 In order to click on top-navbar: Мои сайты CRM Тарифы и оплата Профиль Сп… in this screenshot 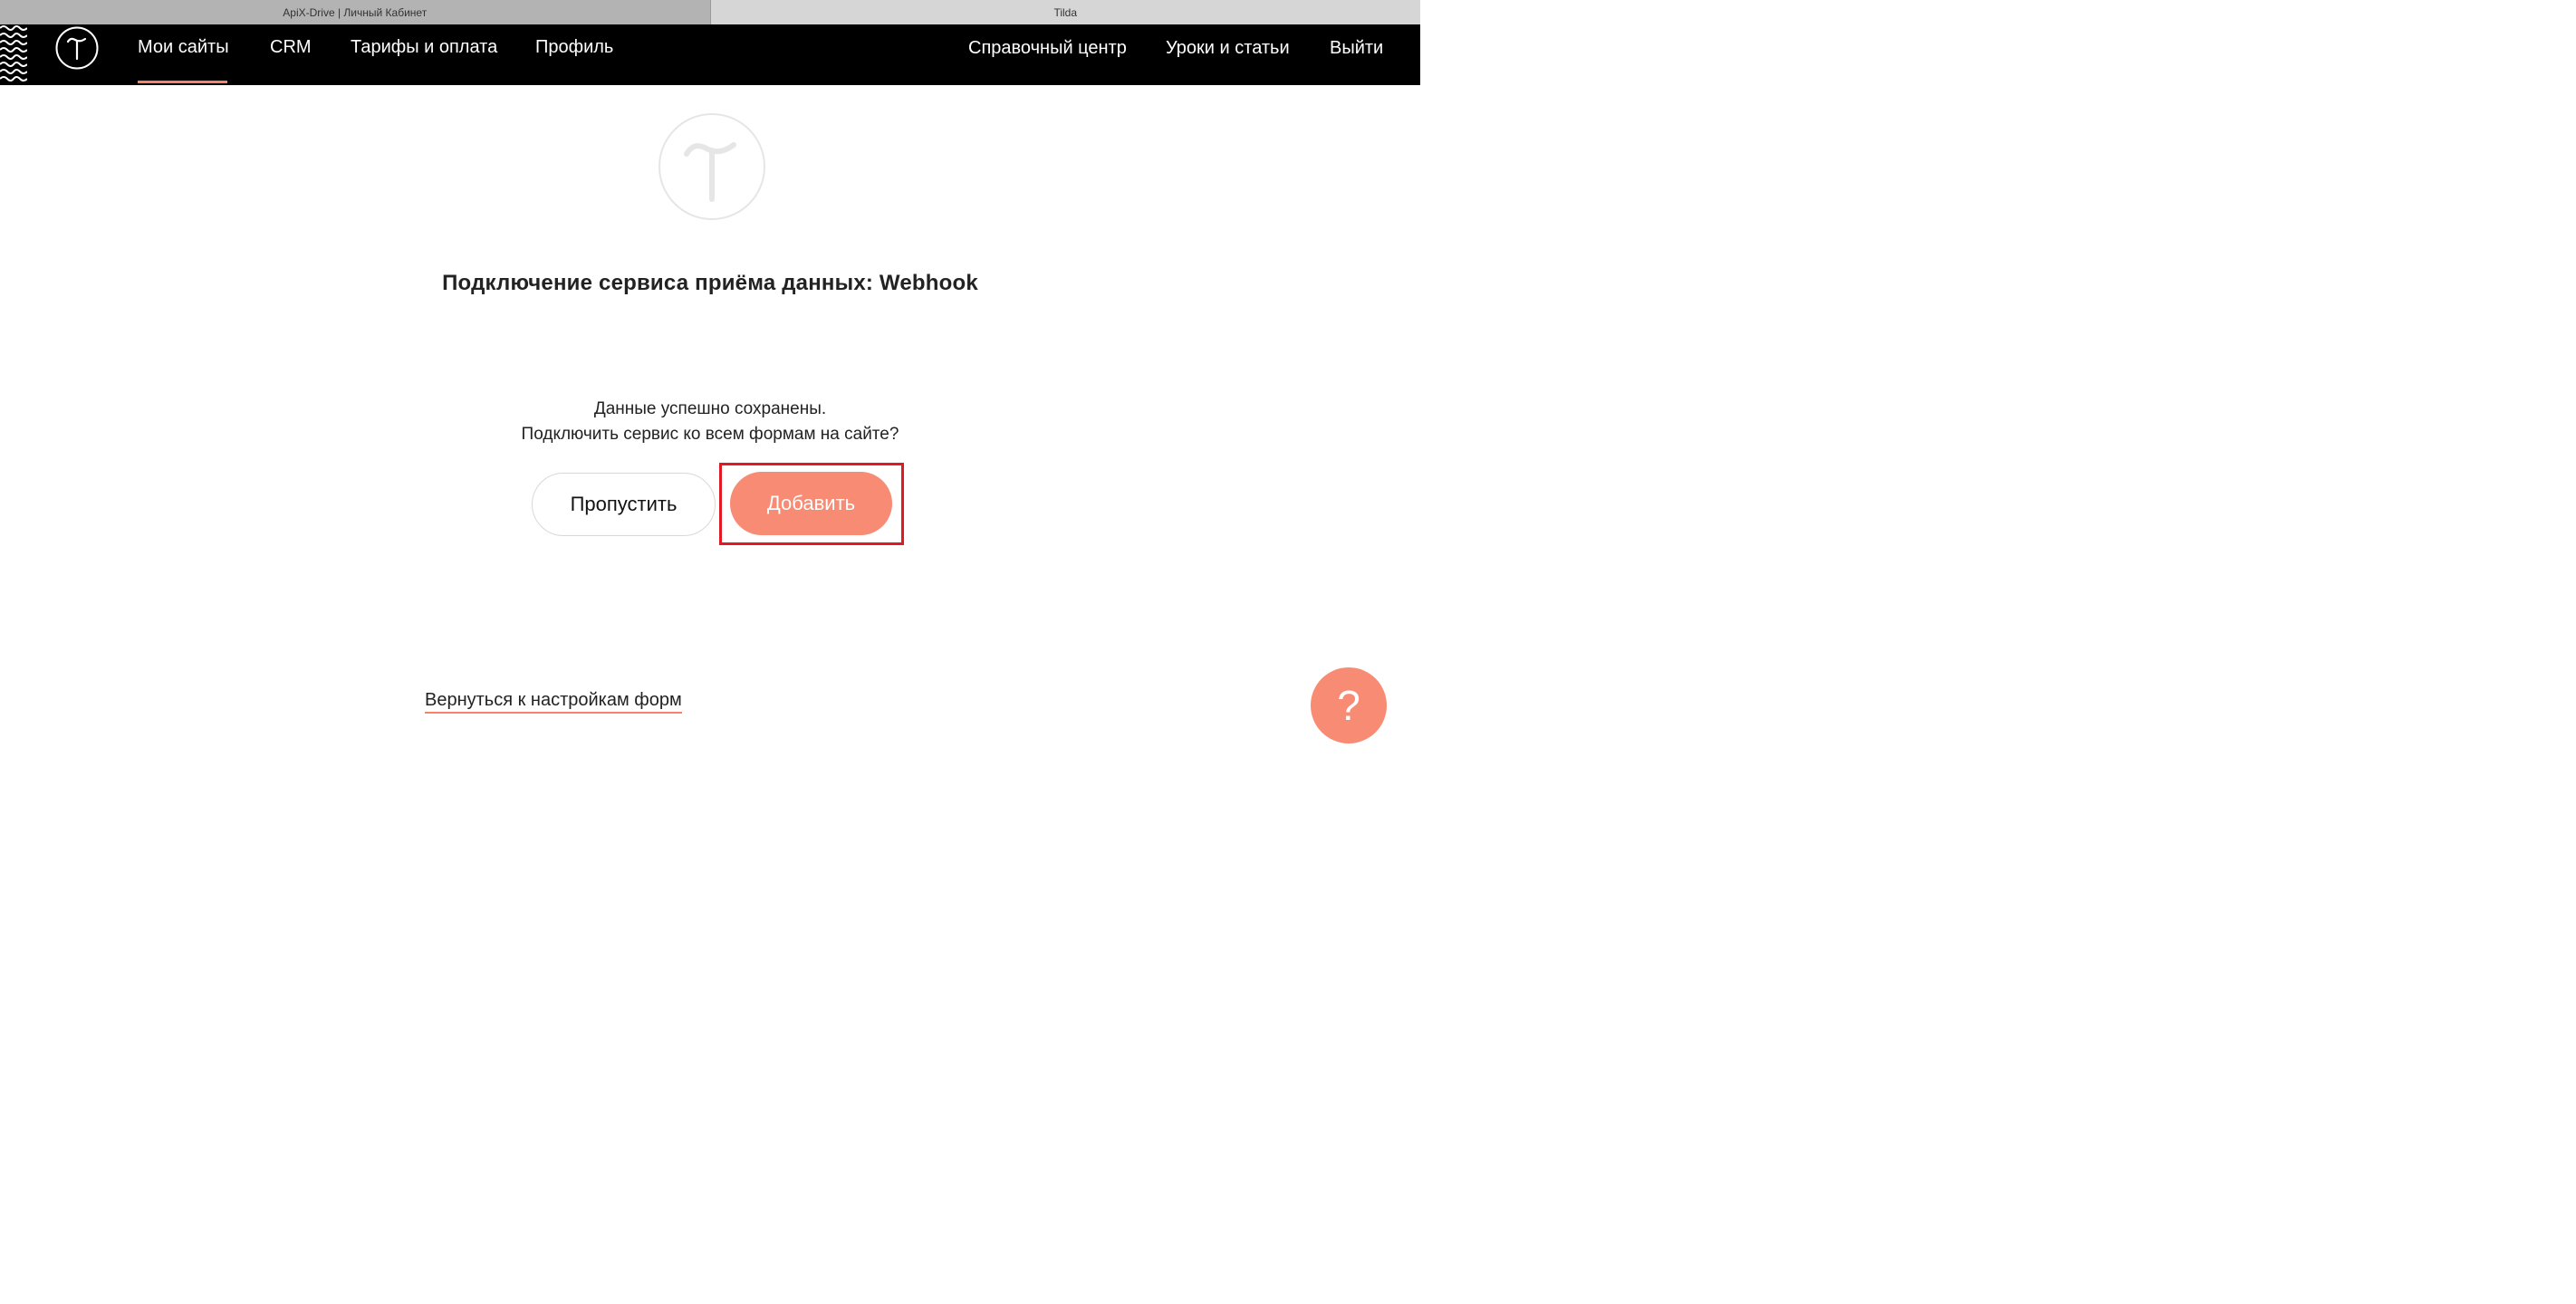, I will do `click(710, 55)`.